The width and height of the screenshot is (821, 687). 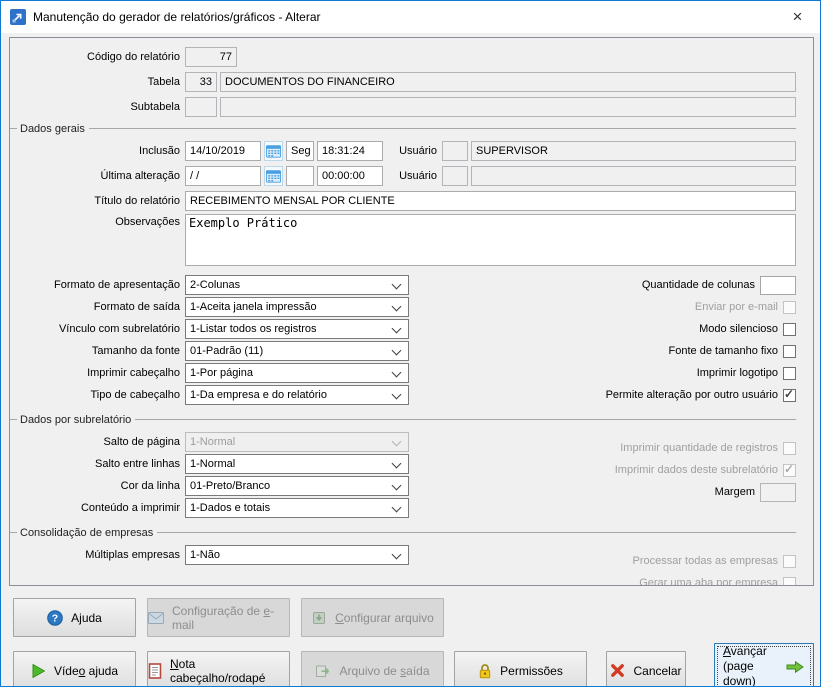 I want to click on nota-cabecalho-rodape-button: Nota cabeçalho/rodapé, so click(x=218, y=668).